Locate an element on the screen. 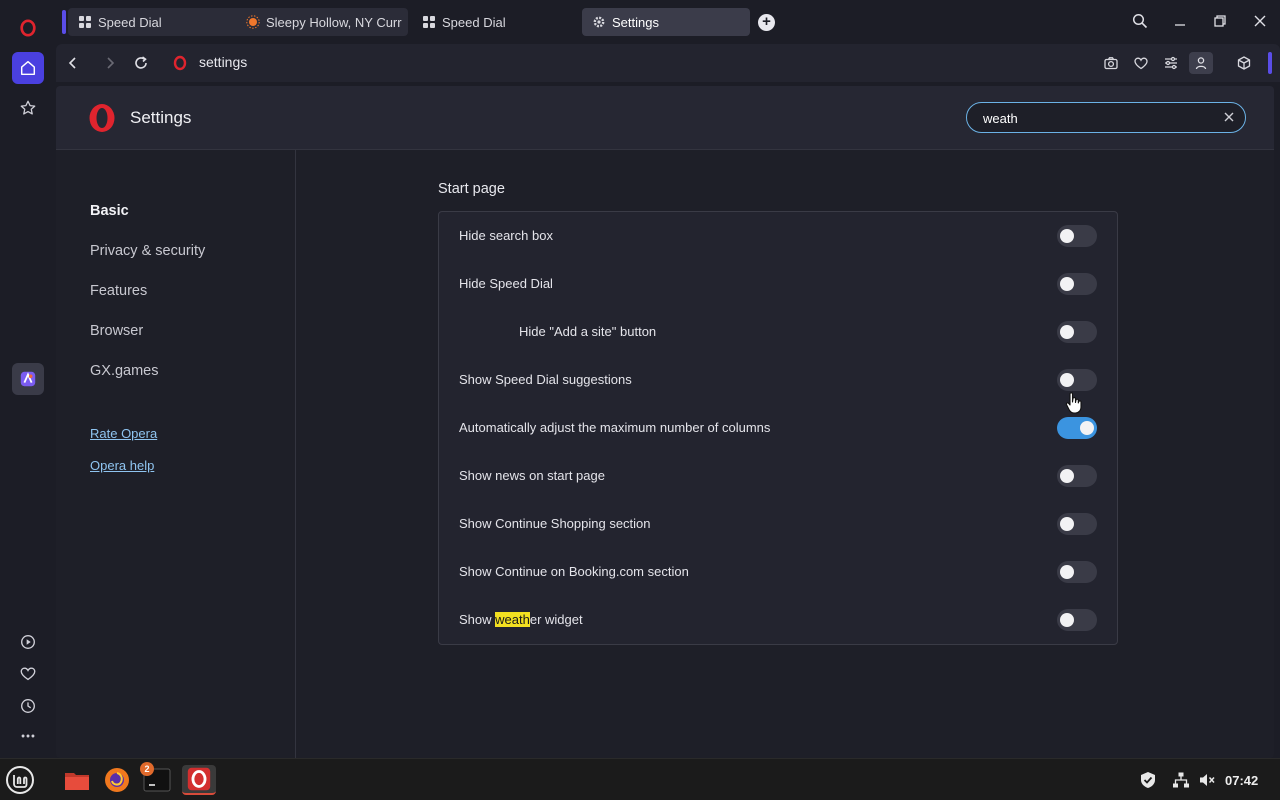 Image resolution: width=1280 pixels, height=800 pixels. tab-weather: Sleepy Hollow, NY Curr is located at coordinates (321, 22).